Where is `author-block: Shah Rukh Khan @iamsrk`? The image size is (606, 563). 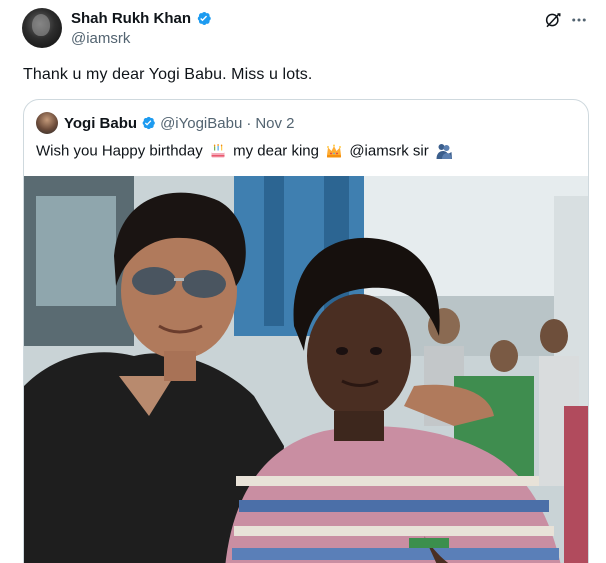
author-block: Shah Rukh Khan @iamsrk is located at coordinates (141, 27).